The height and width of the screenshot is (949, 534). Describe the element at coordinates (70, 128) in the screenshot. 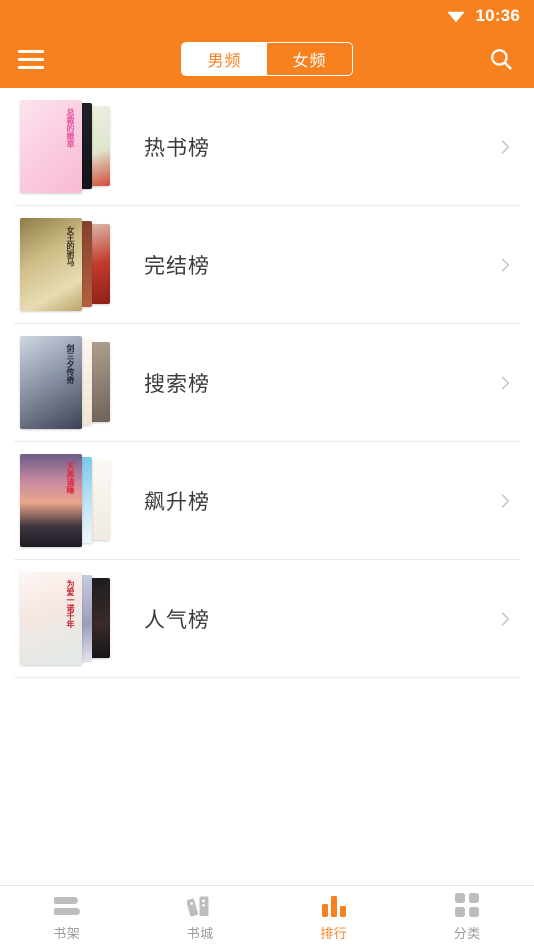

I see `book-cover-title: 总裁的嫩草` at that location.